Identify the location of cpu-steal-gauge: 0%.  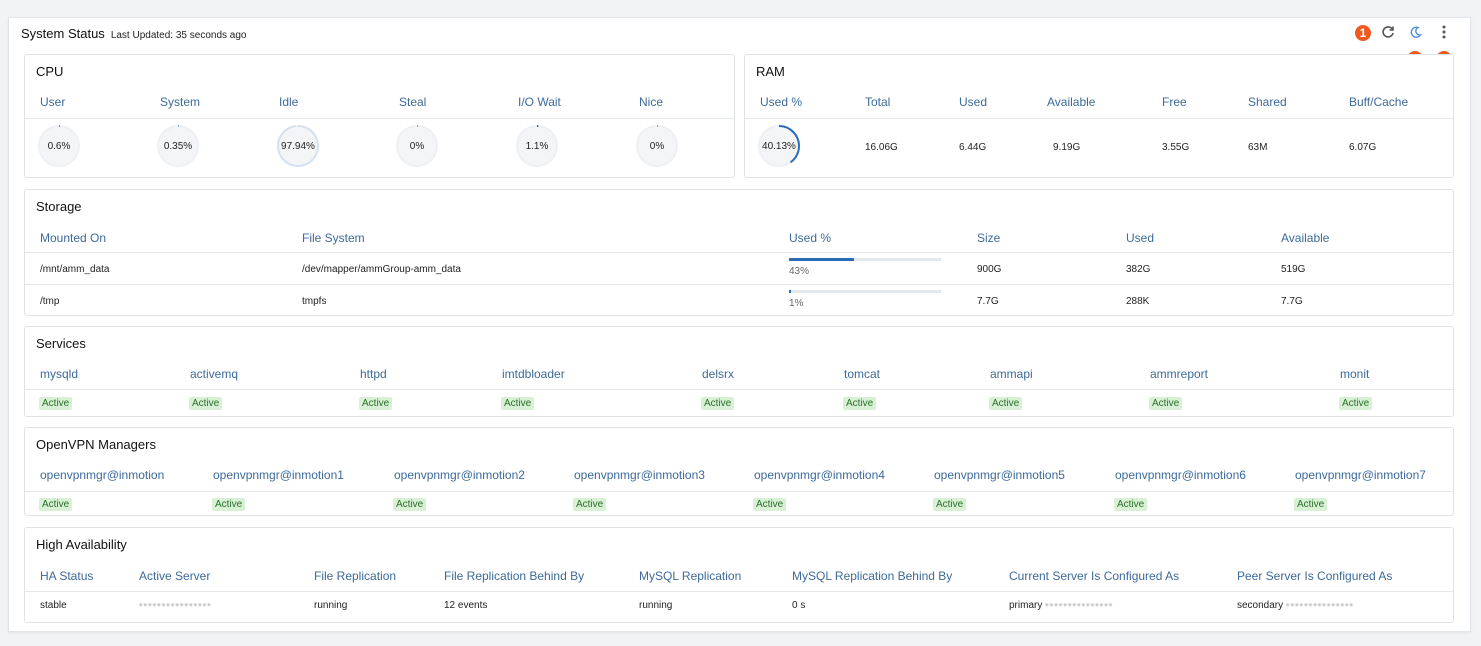
(417, 146).